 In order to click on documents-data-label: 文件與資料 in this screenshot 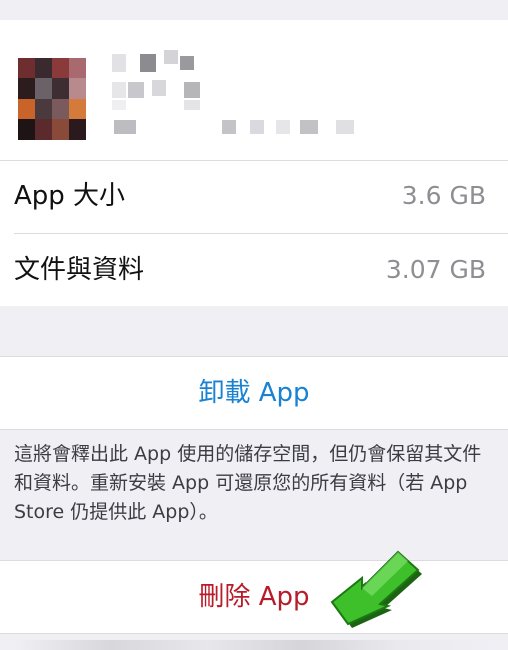, I will do `click(79, 270)`.